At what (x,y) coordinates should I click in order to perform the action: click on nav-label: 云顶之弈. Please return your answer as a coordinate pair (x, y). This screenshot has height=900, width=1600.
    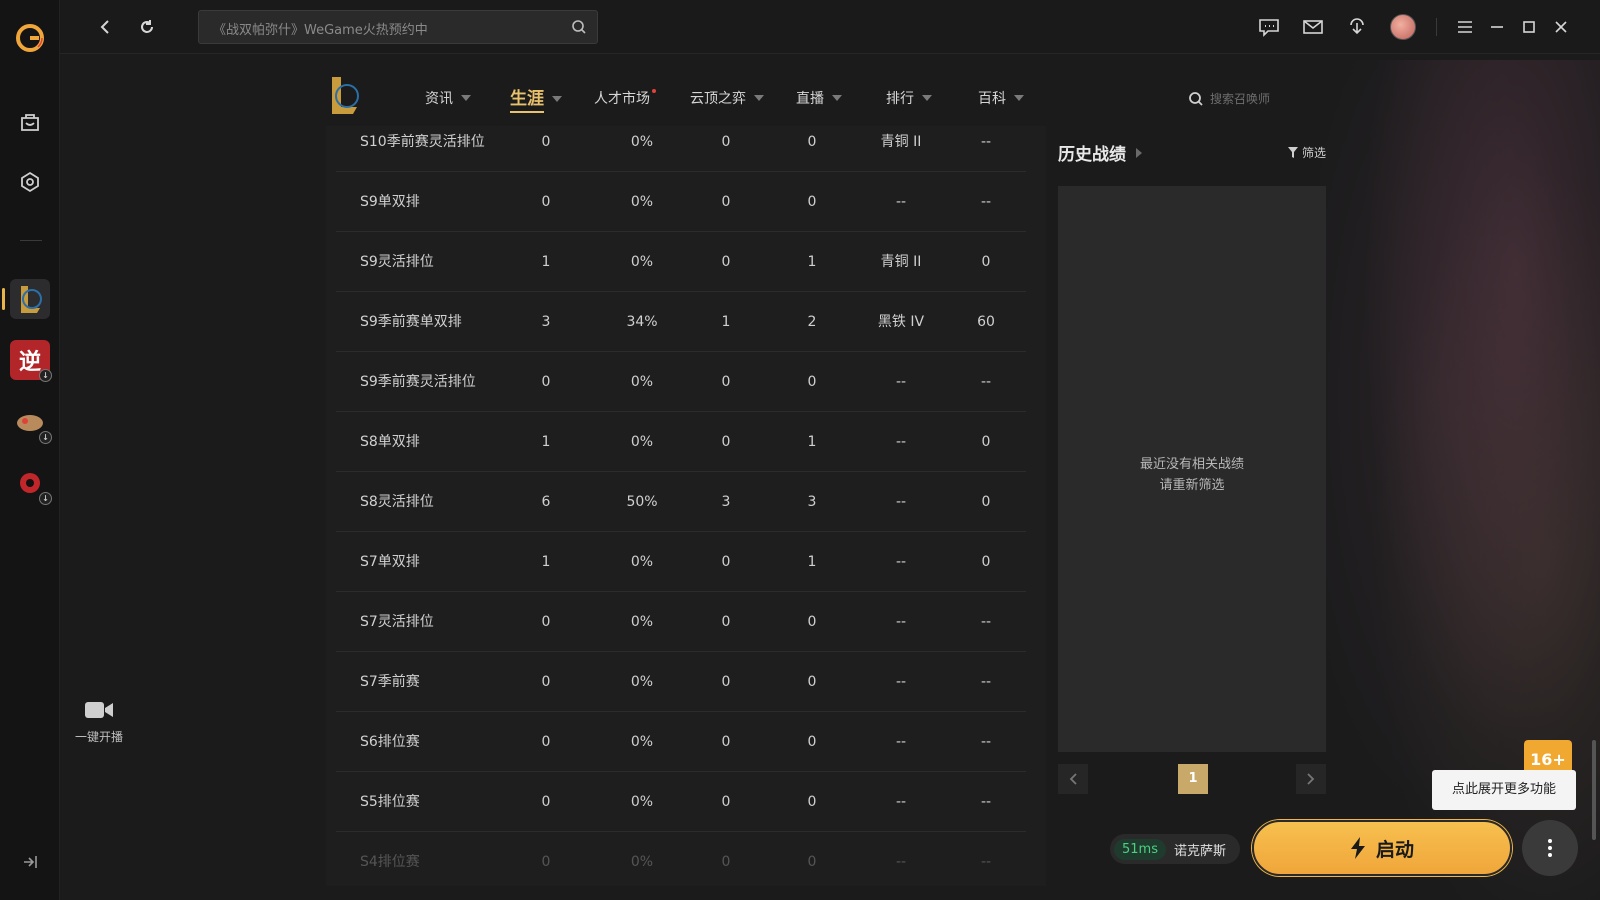
    Looking at the image, I should click on (718, 99).